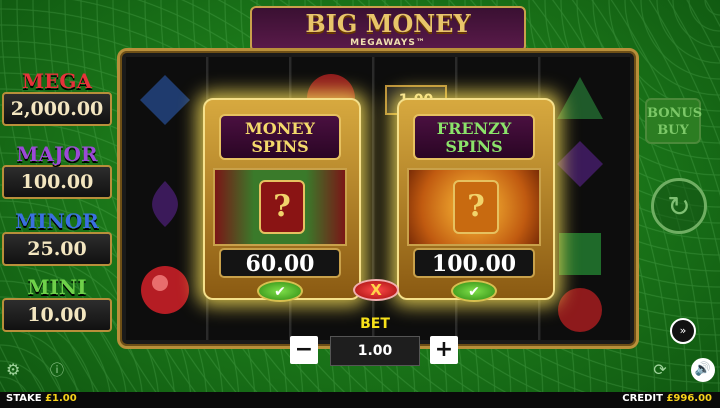  I want to click on frenzy-spins-card: FRENZY SPINS ? 100.00 ✔, so click(476, 200).